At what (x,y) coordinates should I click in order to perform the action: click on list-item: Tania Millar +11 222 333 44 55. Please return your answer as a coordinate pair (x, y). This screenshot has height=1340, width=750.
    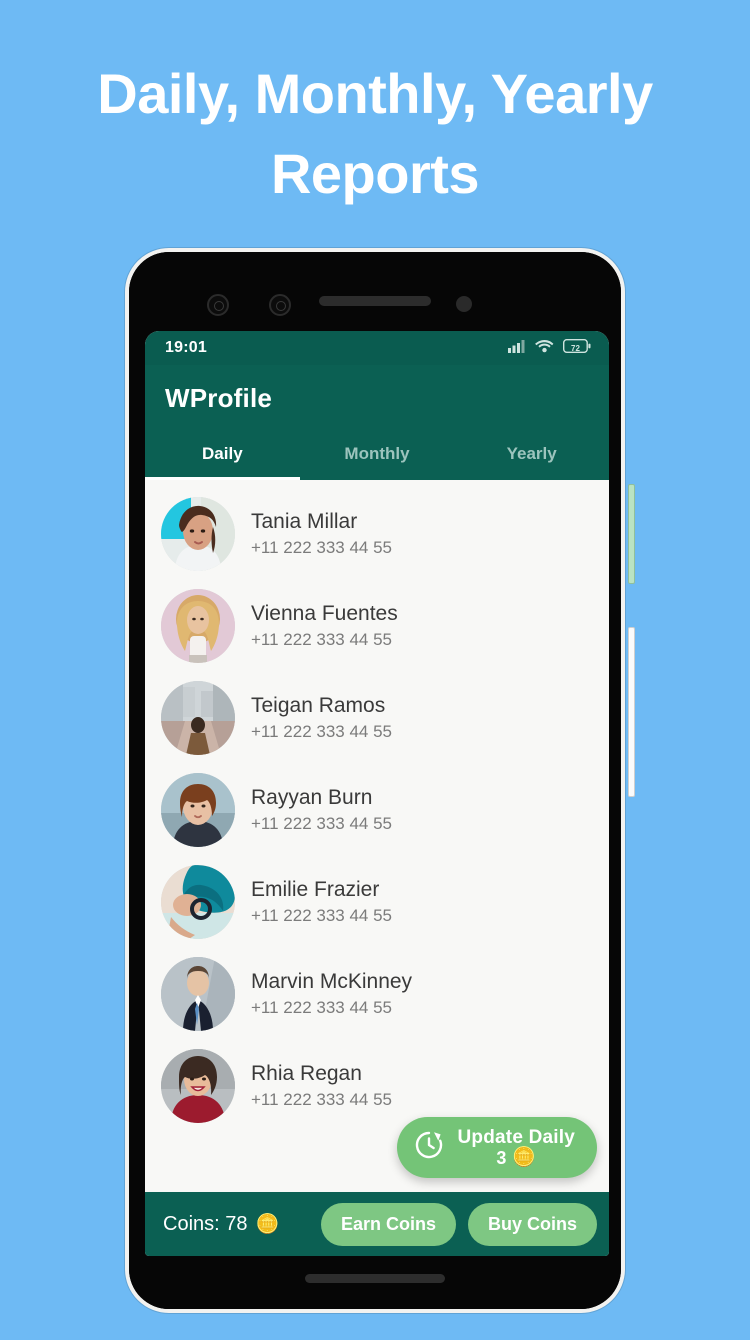
    Looking at the image, I should click on (377, 534).